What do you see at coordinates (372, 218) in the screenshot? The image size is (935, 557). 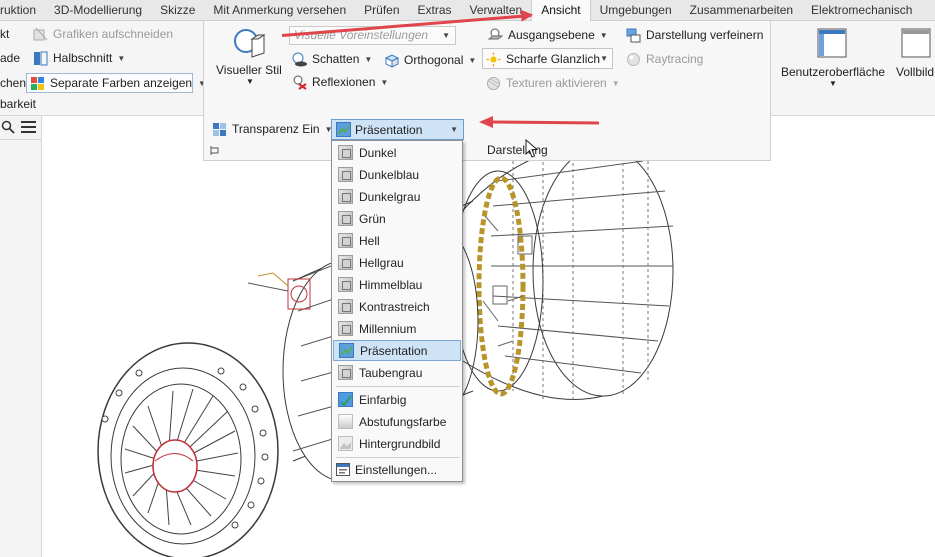 I see `dropdown-item-label: Grün` at bounding box center [372, 218].